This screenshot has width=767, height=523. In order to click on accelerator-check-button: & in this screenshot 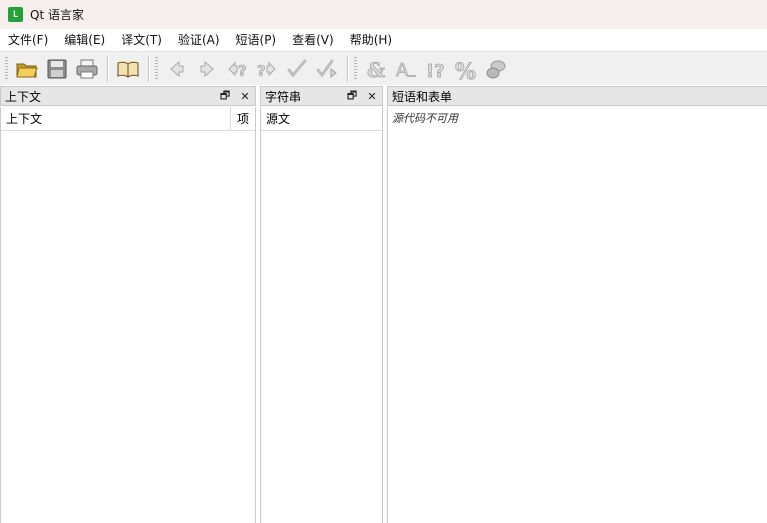, I will do `click(376, 69)`.